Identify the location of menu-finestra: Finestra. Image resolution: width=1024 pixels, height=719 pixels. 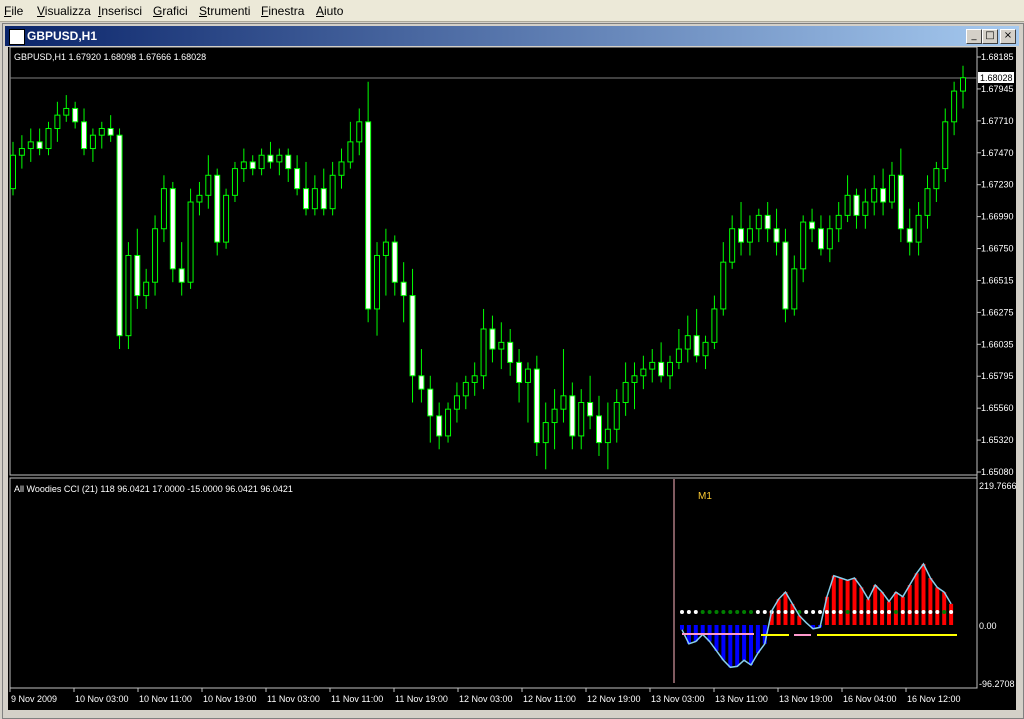
(282, 11).